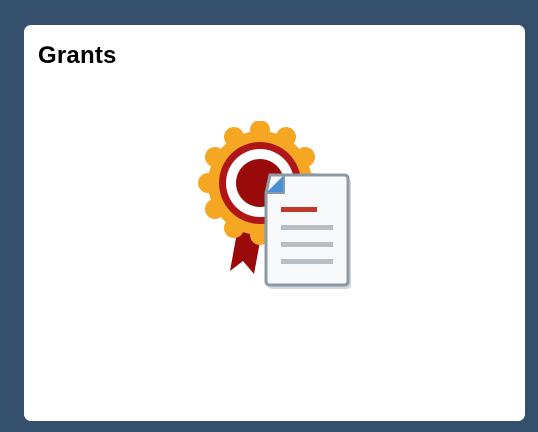  Describe the element at coordinates (77, 55) in the screenshot. I see `tile-title: Grants` at that location.